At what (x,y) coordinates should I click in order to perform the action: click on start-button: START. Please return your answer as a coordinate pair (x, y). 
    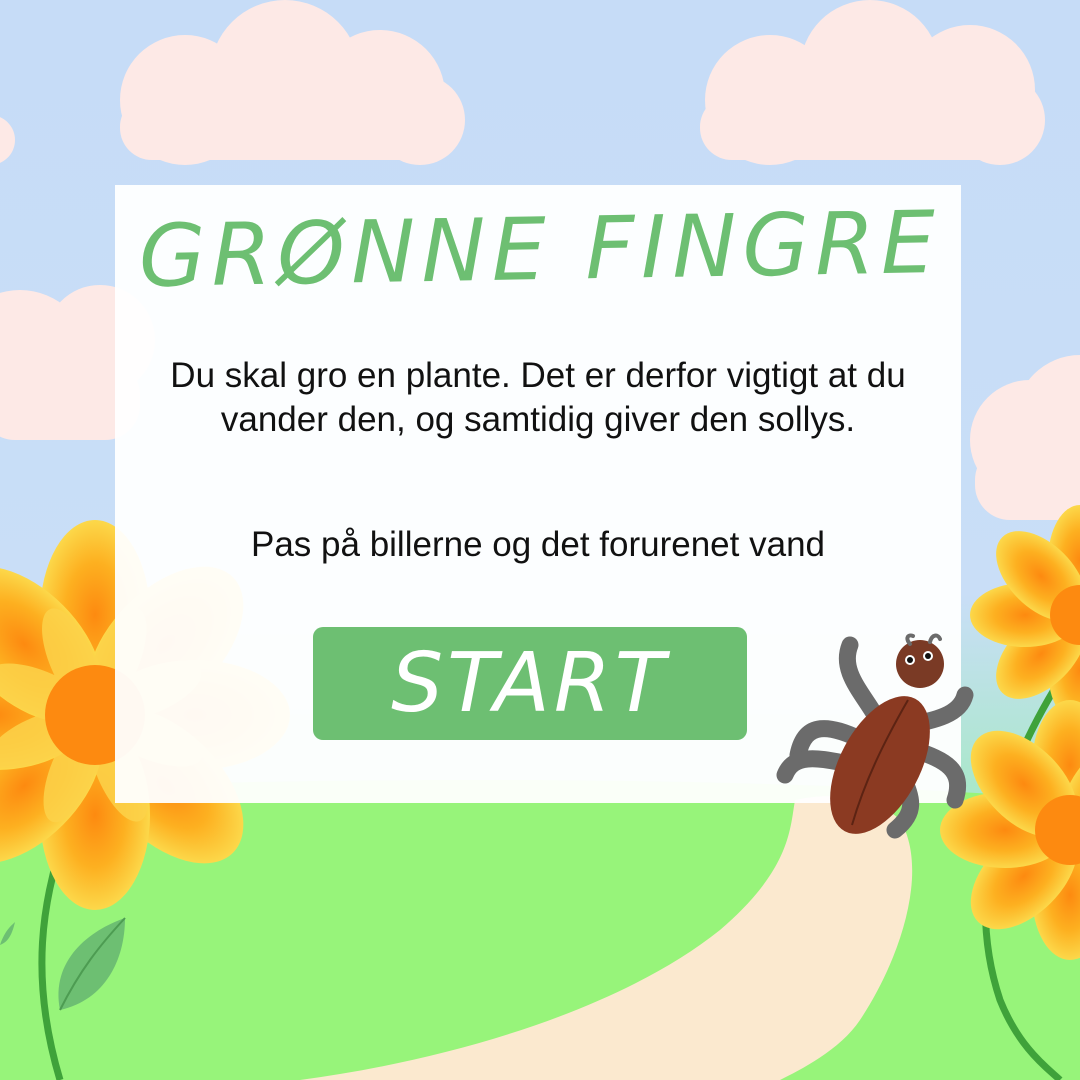
    Looking at the image, I should click on (530, 683).